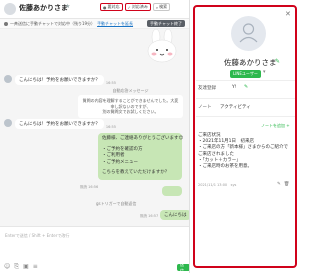 The width and height of the screenshot is (320, 273). What do you see at coordinates (130, 90) in the screenshot?
I see `auto-reply-label: 自動応答メッセージ` at bounding box center [130, 90].